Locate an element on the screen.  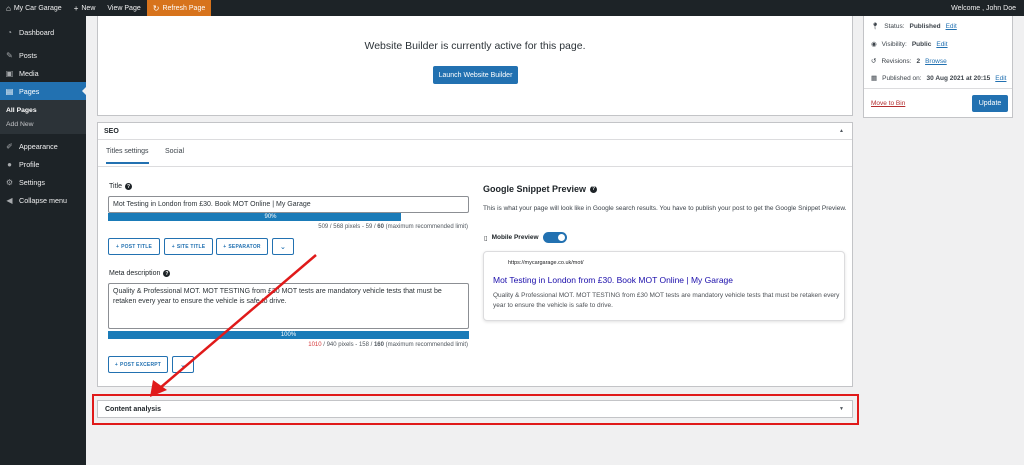
caret-up-icon: ▲ is located at coordinates (841, 131).